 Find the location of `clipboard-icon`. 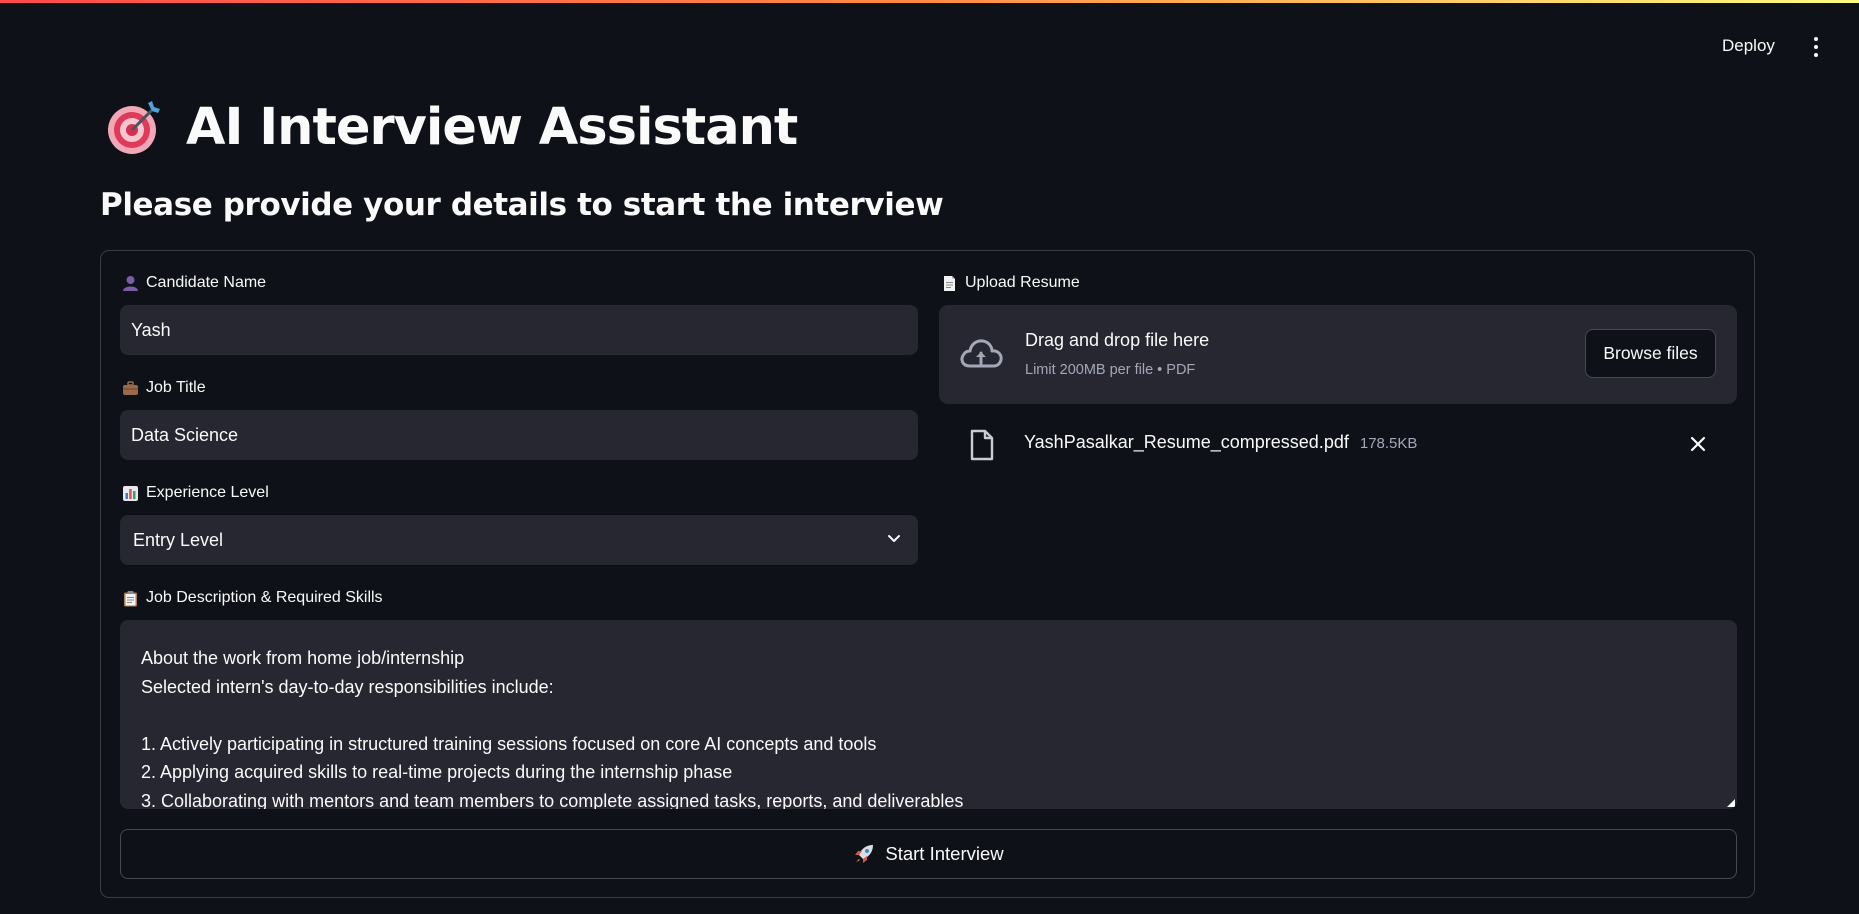

clipboard-icon is located at coordinates (130, 598).